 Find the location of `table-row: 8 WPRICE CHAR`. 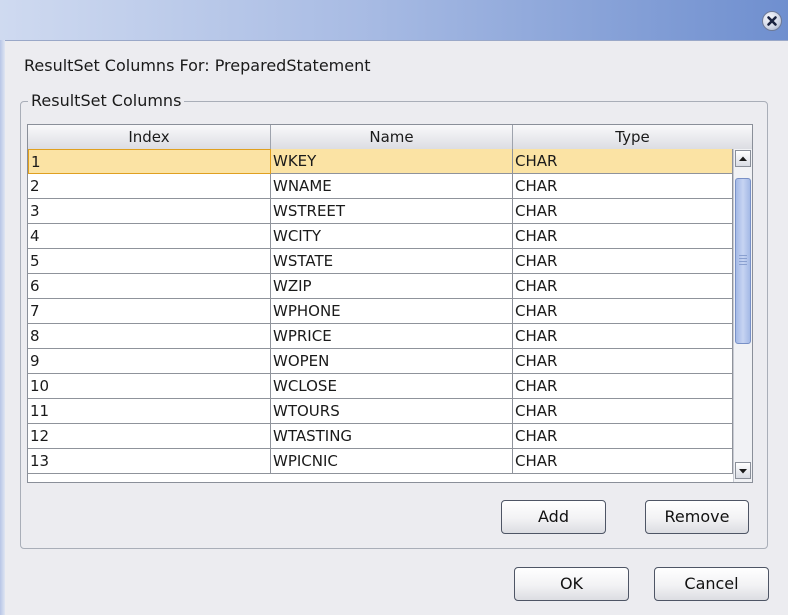

table-row: 8 WPRICE CHAR is located at coordinates (390, 336).